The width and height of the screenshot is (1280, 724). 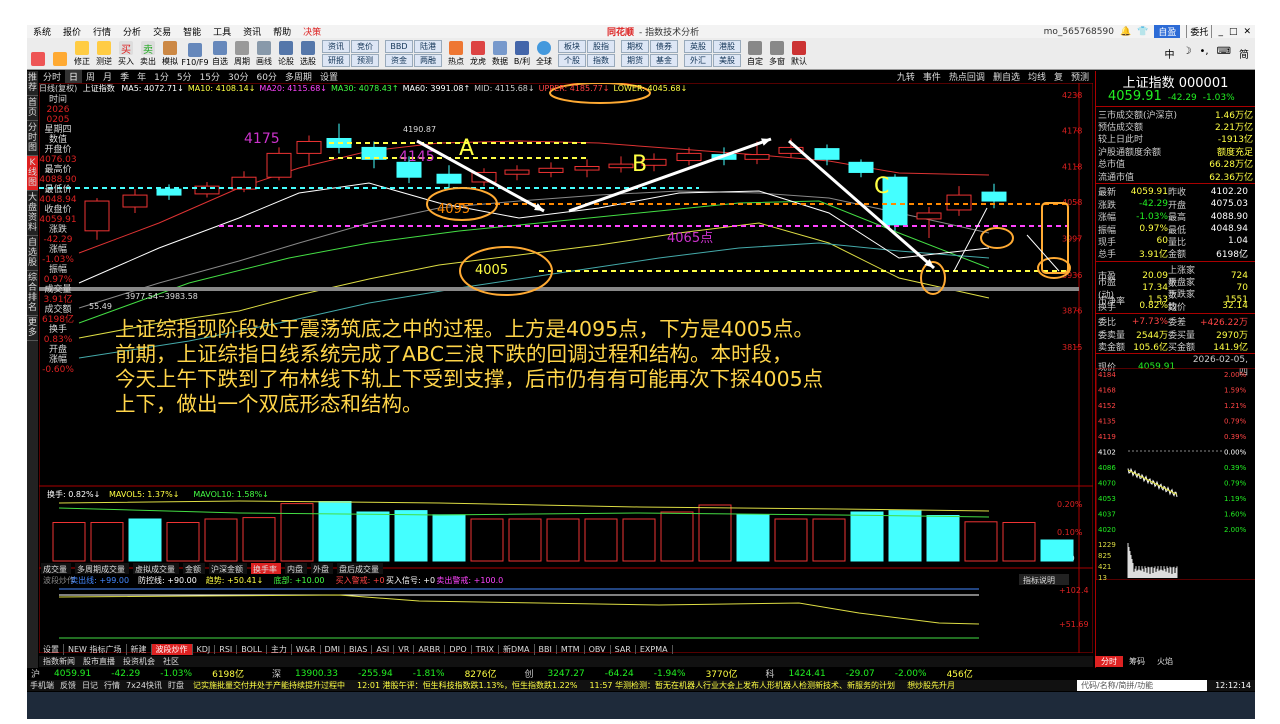 I want to click on toolbar-dragon-button: 龙虎, so click(x=478, y=53).